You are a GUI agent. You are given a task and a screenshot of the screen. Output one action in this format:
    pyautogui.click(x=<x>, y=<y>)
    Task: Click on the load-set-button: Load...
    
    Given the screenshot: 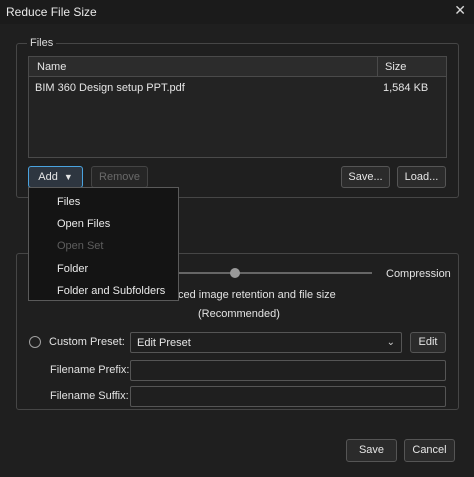 What is the action you would take?
    pyautogui.click(x=421, y=177)
    